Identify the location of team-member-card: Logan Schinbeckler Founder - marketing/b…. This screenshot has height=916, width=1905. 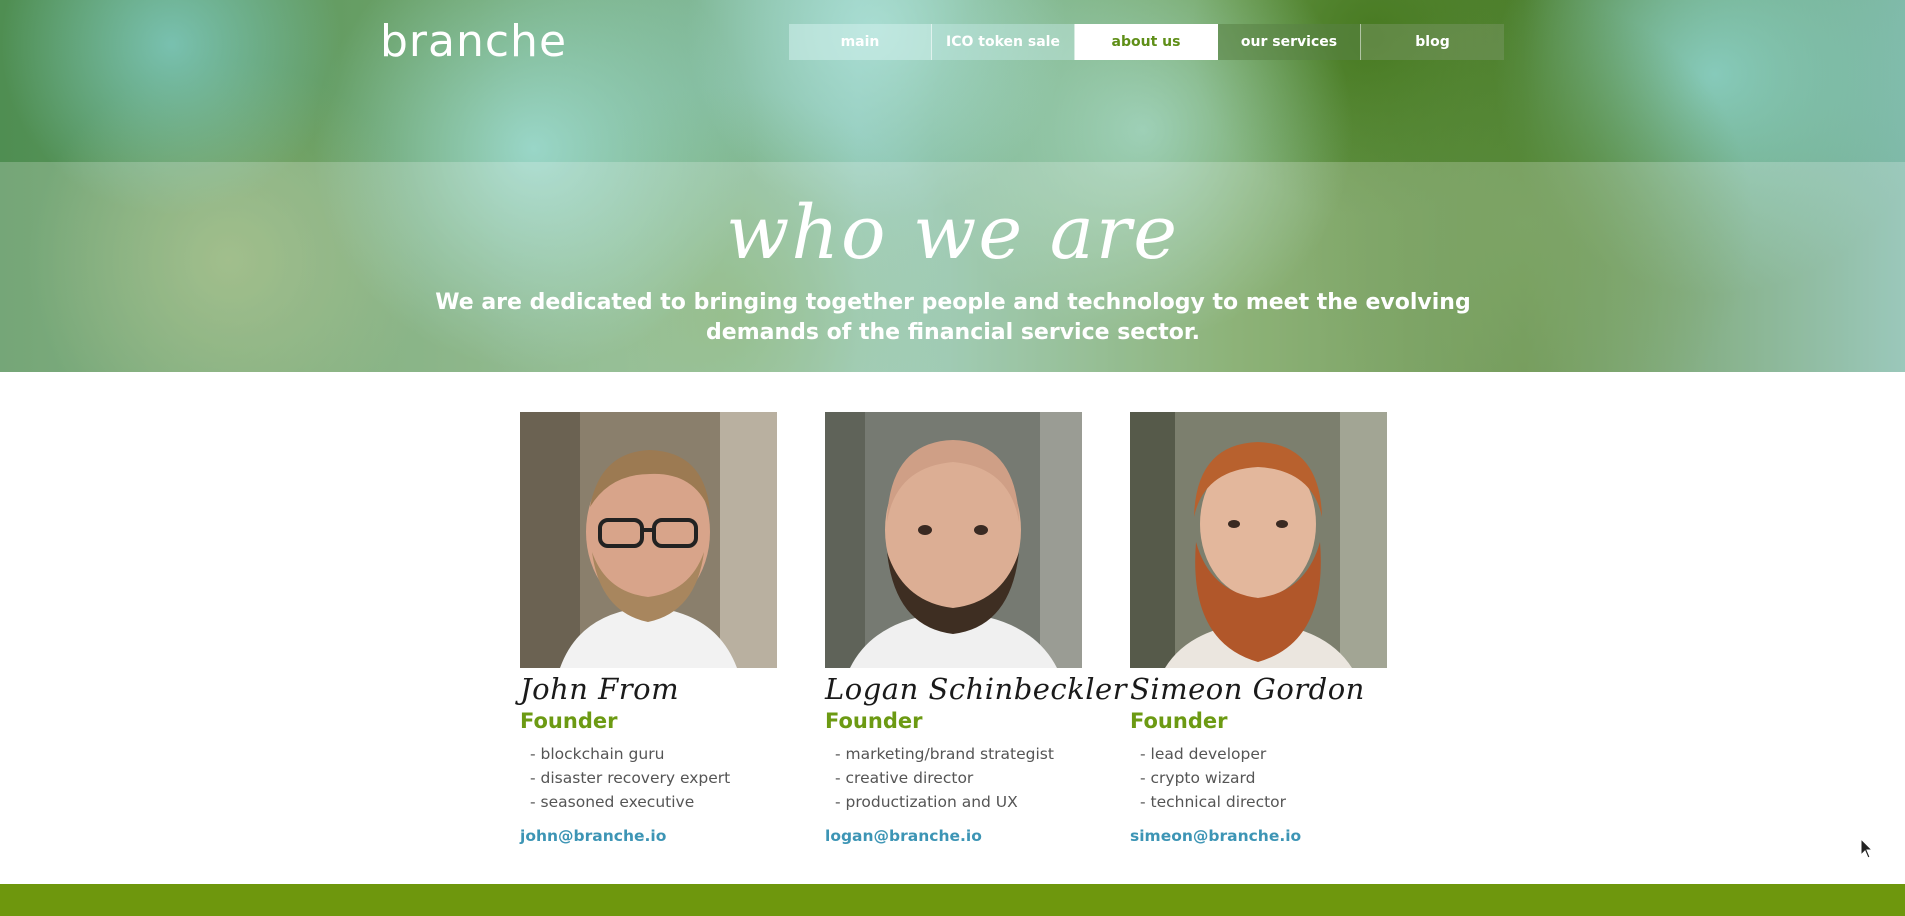
(976, 629).